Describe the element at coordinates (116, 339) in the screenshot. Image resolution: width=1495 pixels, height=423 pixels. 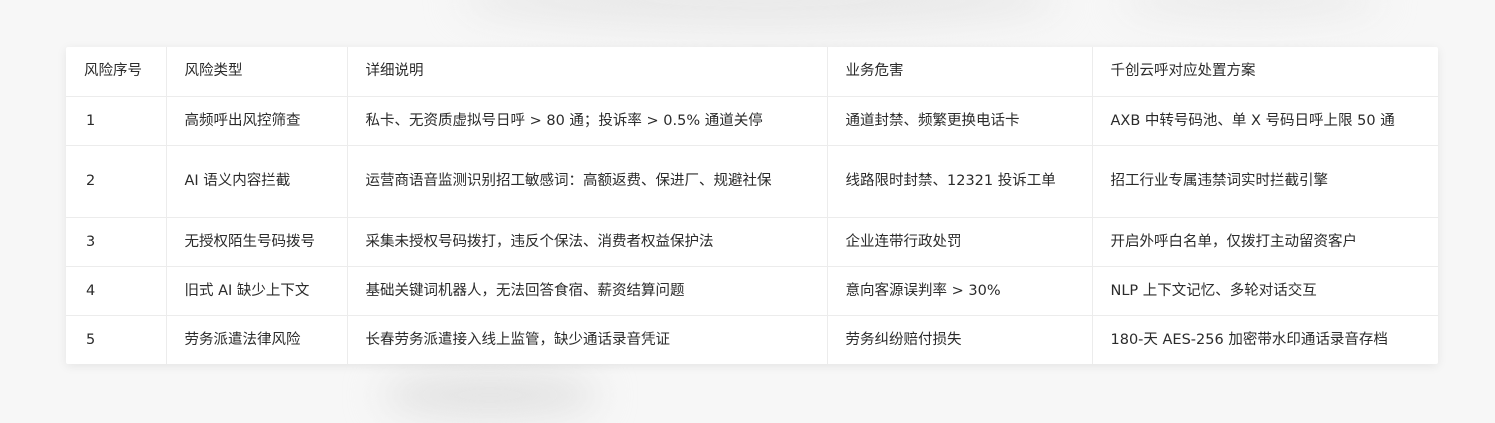
I see `cell-index: 5` at that location.